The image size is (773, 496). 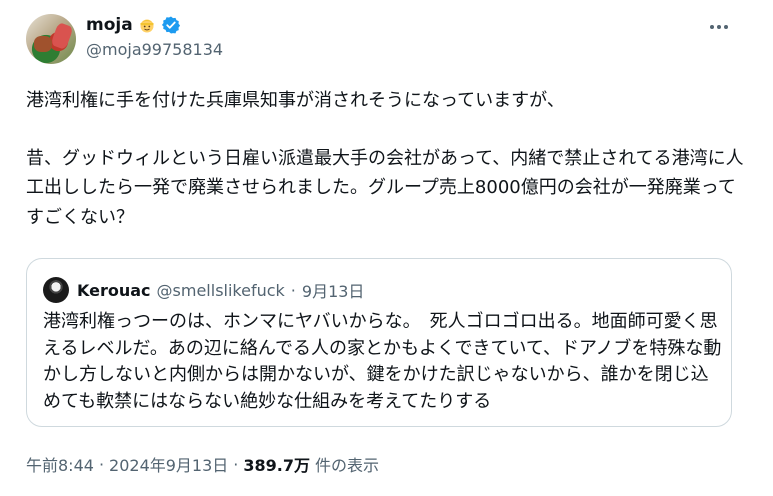 What do you see at coordinates (295, 100) in the screenshot?
I see `tweet-paragraph: 港湾利権に手を付けた兵庫県知事が消されそうになっていますが、` at bounding box center [295, 100].